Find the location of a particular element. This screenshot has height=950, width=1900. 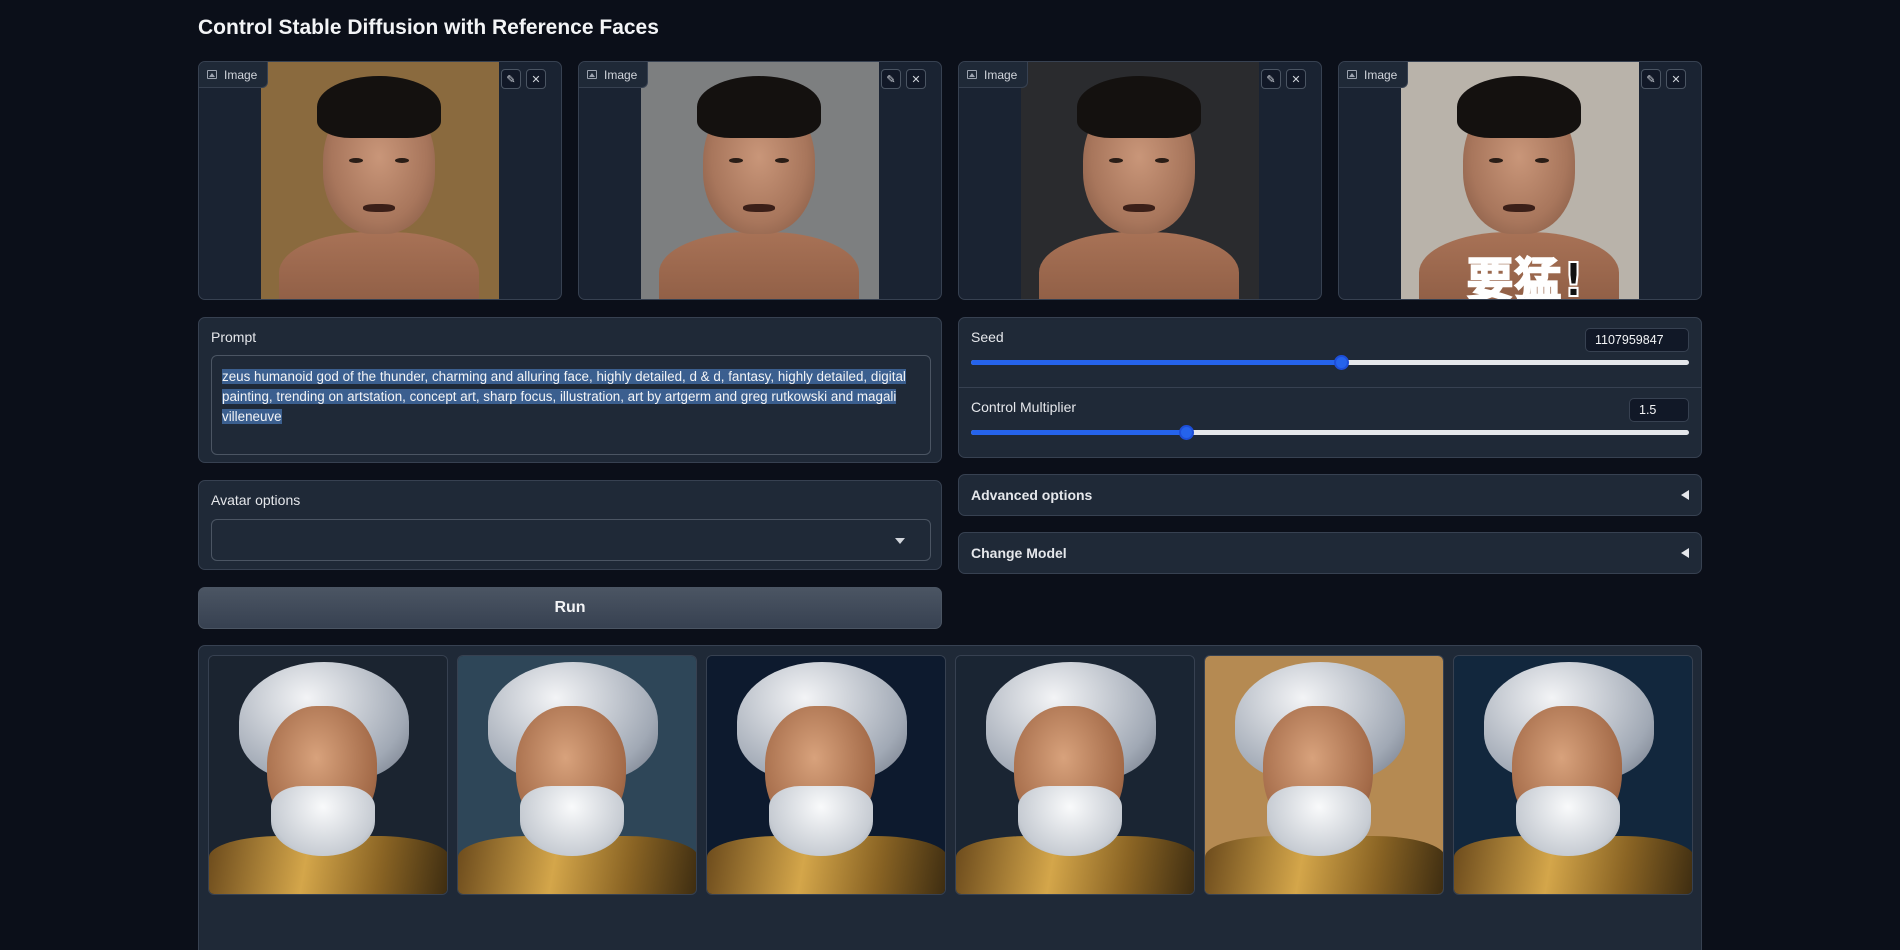

chevron-down-icon is located at coordinates (900, 541).